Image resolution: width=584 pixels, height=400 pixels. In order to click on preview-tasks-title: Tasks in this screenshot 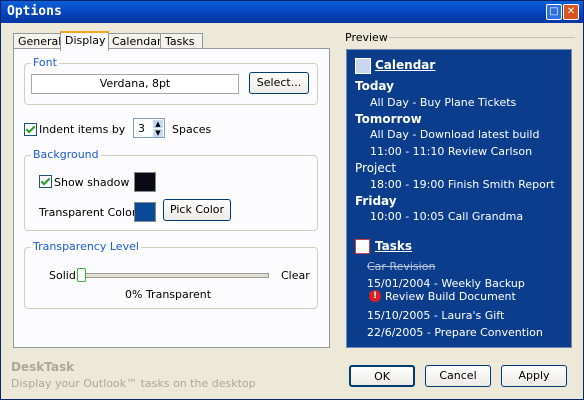, I will do `click(394, 246)`.